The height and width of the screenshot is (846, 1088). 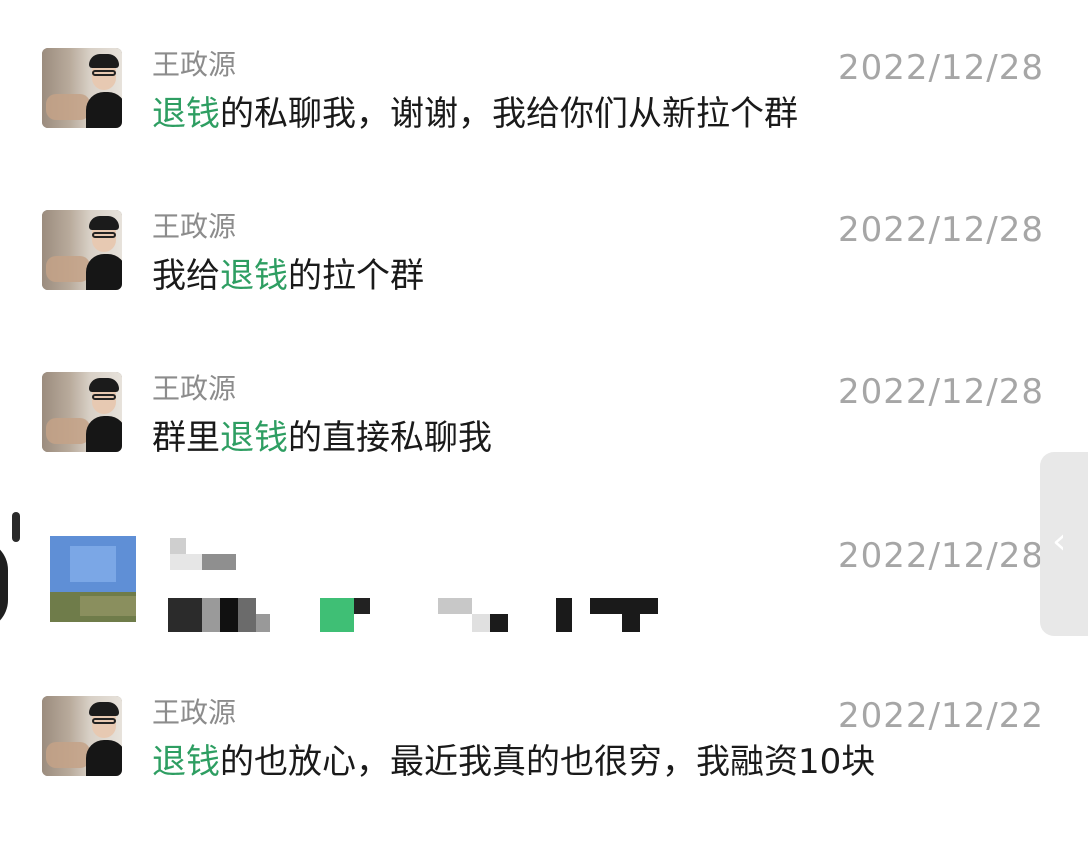 I want to click on message-text: 群里退钱的直接私聊我, so click(x=322, y=438).